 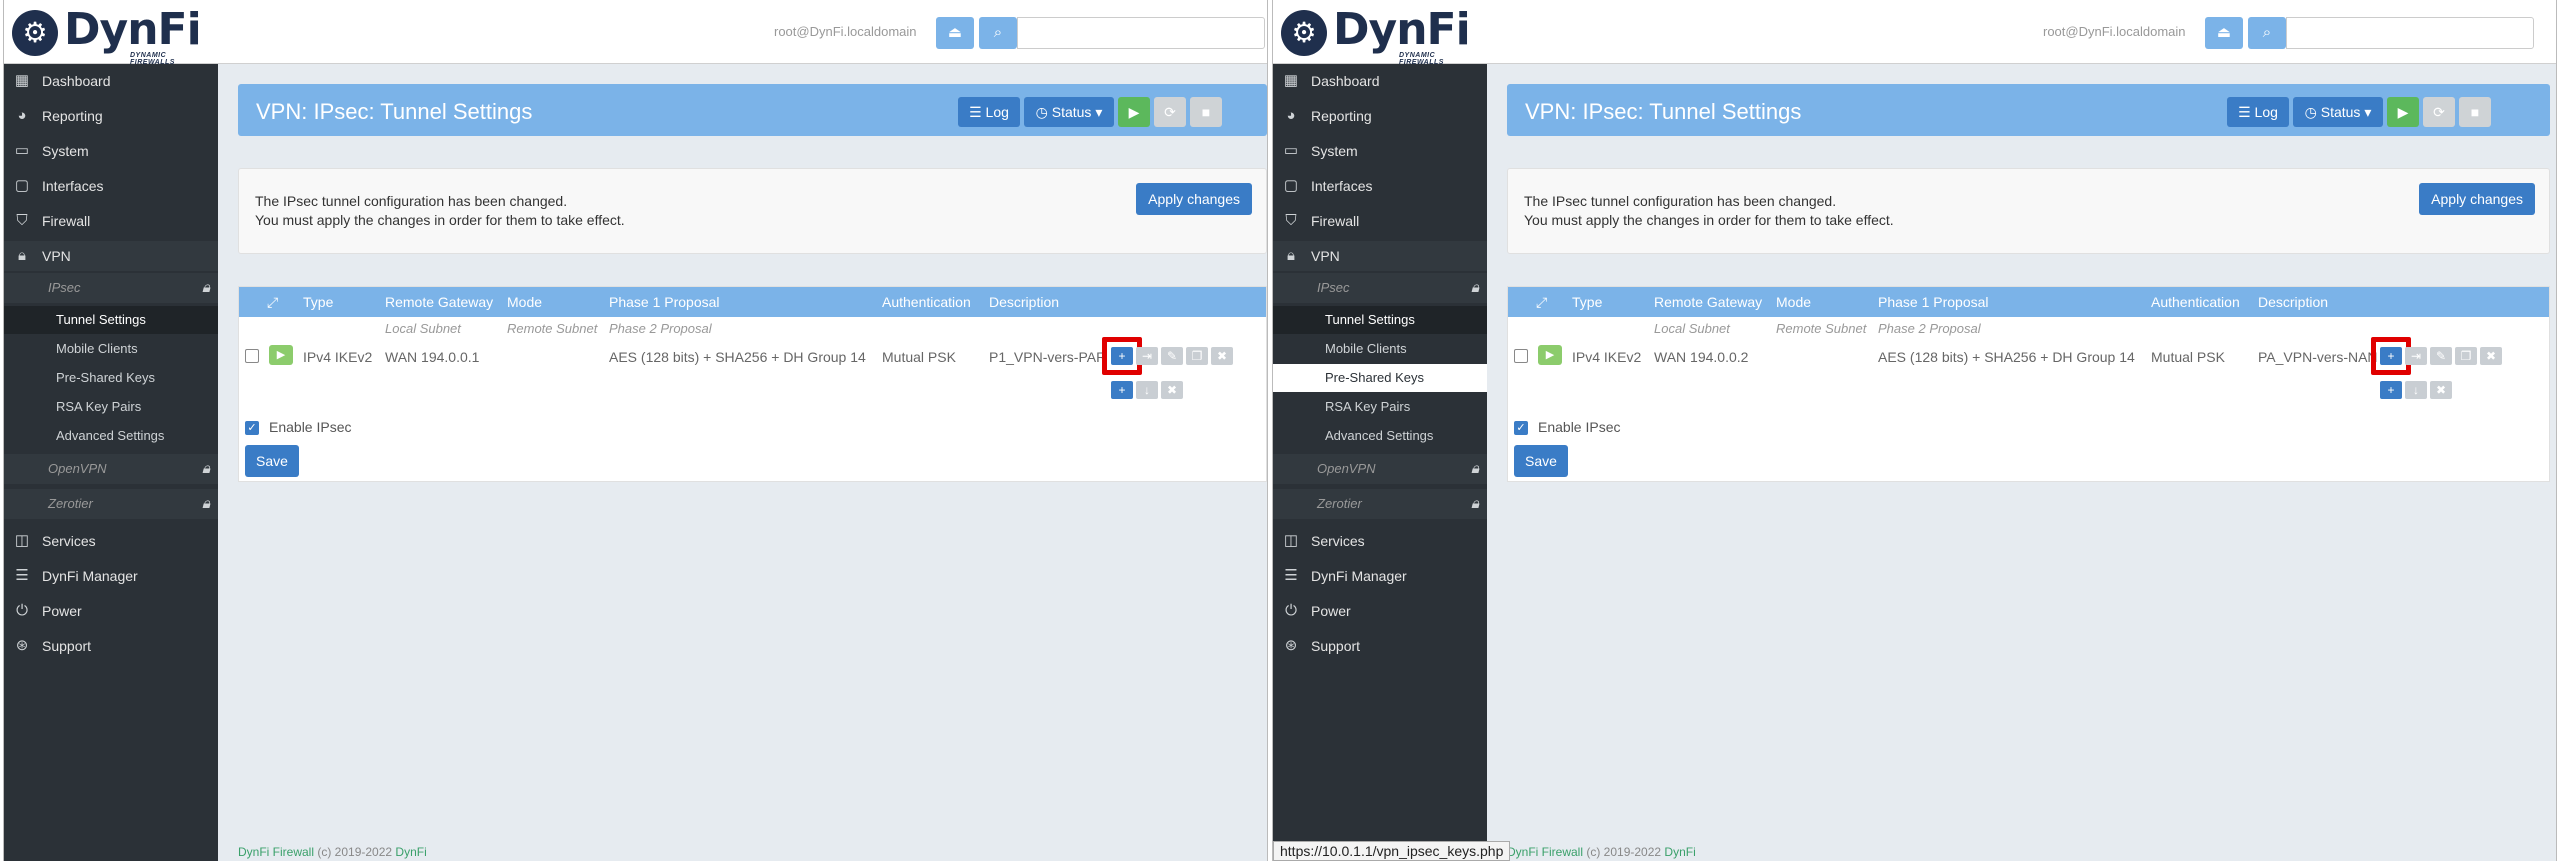 I want to click on services-icon: ◫, so click(x=22, y=540).